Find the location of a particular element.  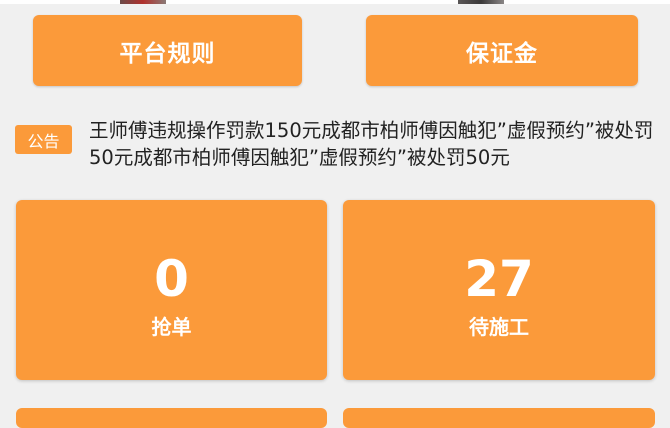

announcement-tag: 公告 is located at coordinates (43, 139).